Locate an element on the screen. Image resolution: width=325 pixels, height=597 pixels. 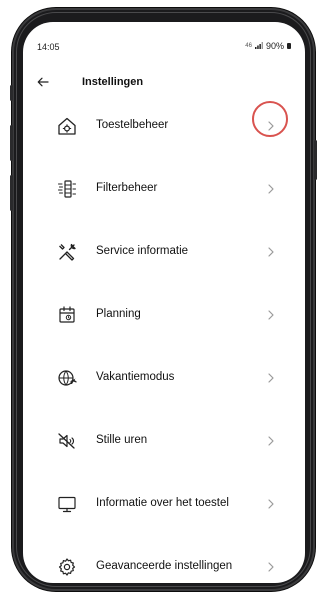
menu-item-toestelbeheer: Toestelbeheer is located at coordinates (164, 127).